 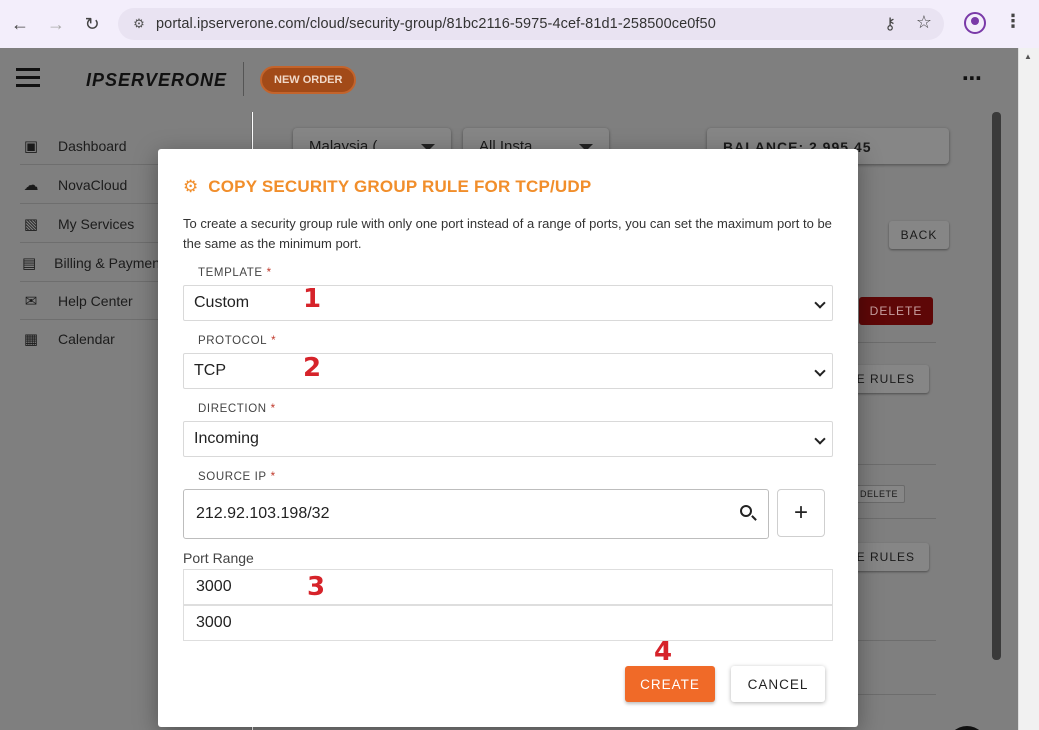 What do you see at coordinates (967, 728) in the screenshot?
I see `chat-widget-icon` at bounding box center [967, 728].